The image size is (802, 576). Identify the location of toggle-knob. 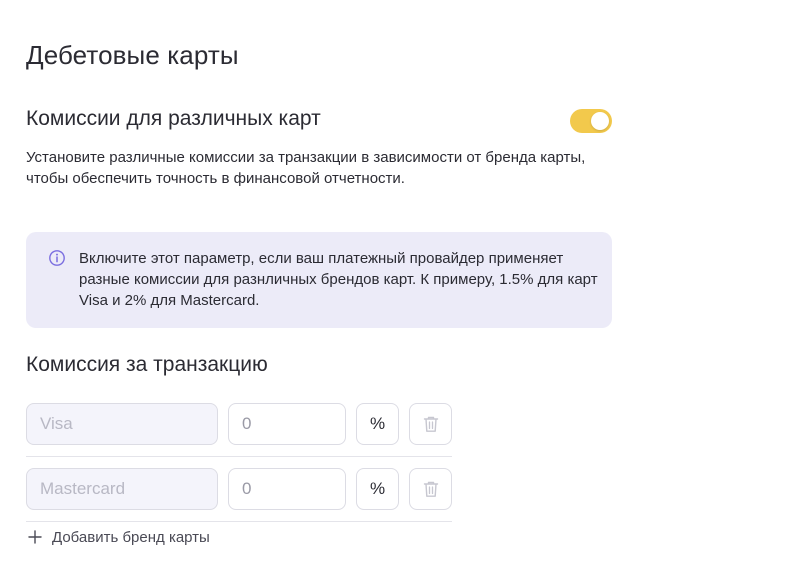
(600, 121).